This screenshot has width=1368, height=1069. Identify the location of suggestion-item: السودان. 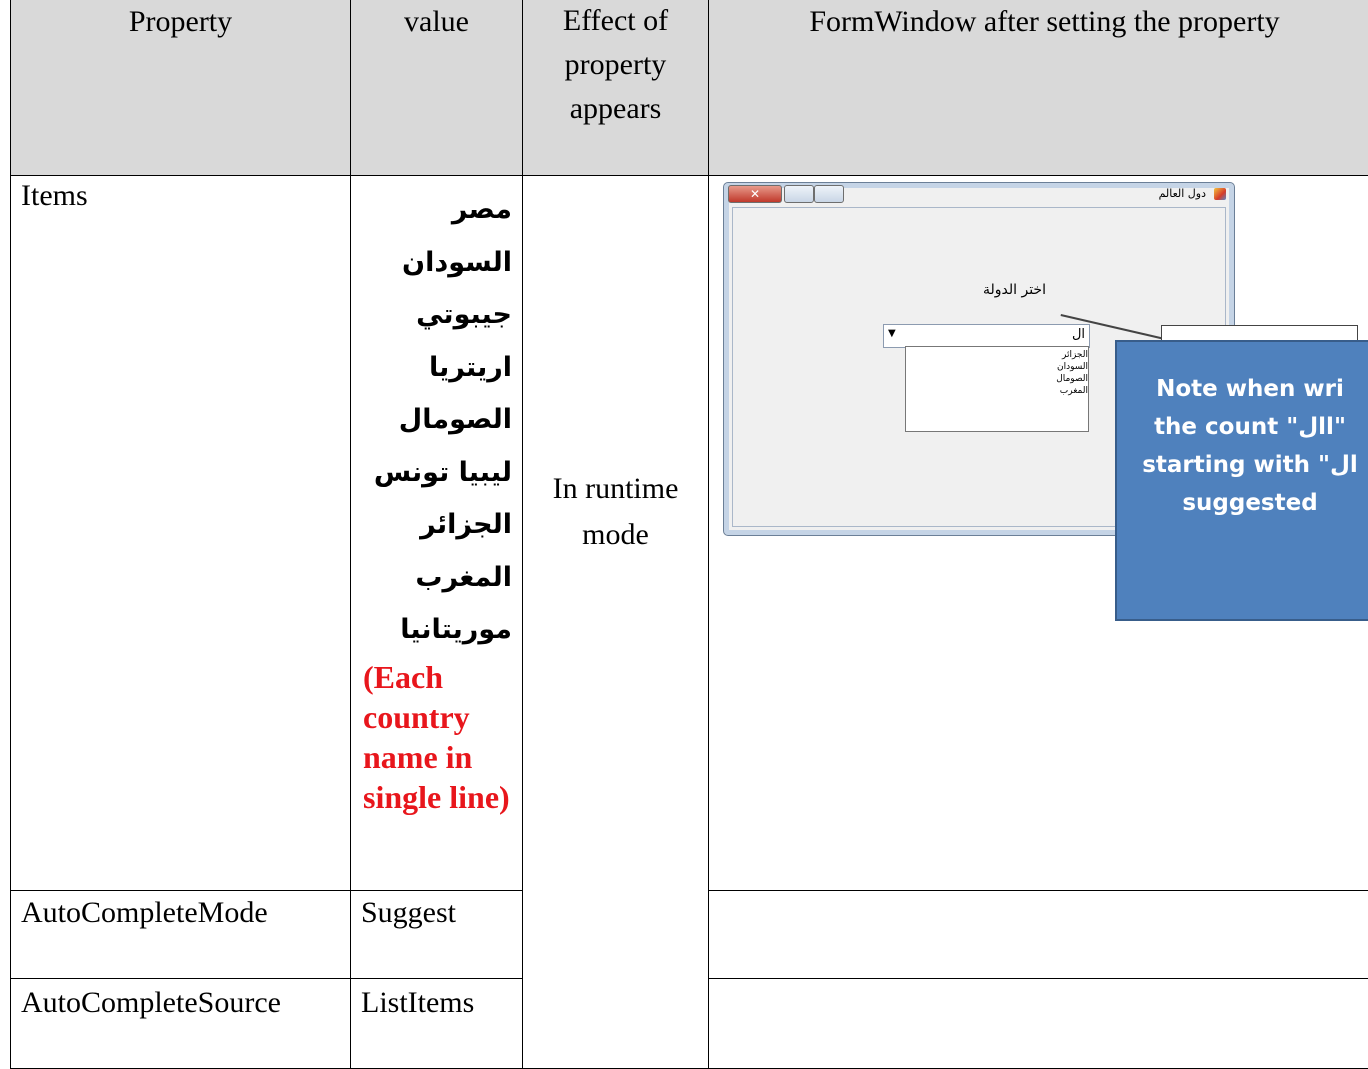
(1070, 367).